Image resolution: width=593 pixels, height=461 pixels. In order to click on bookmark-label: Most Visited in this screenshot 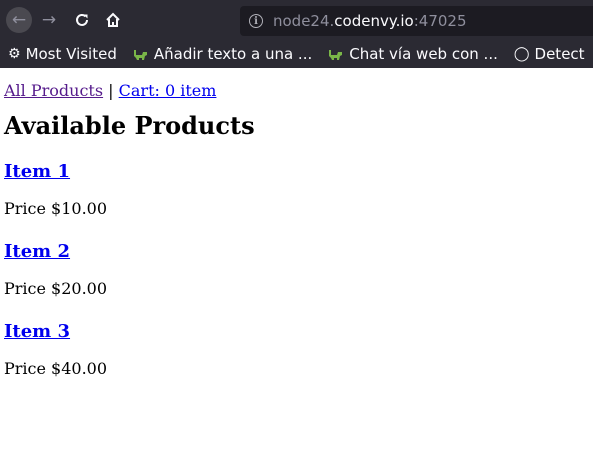, I will do `click(71, 54)`.